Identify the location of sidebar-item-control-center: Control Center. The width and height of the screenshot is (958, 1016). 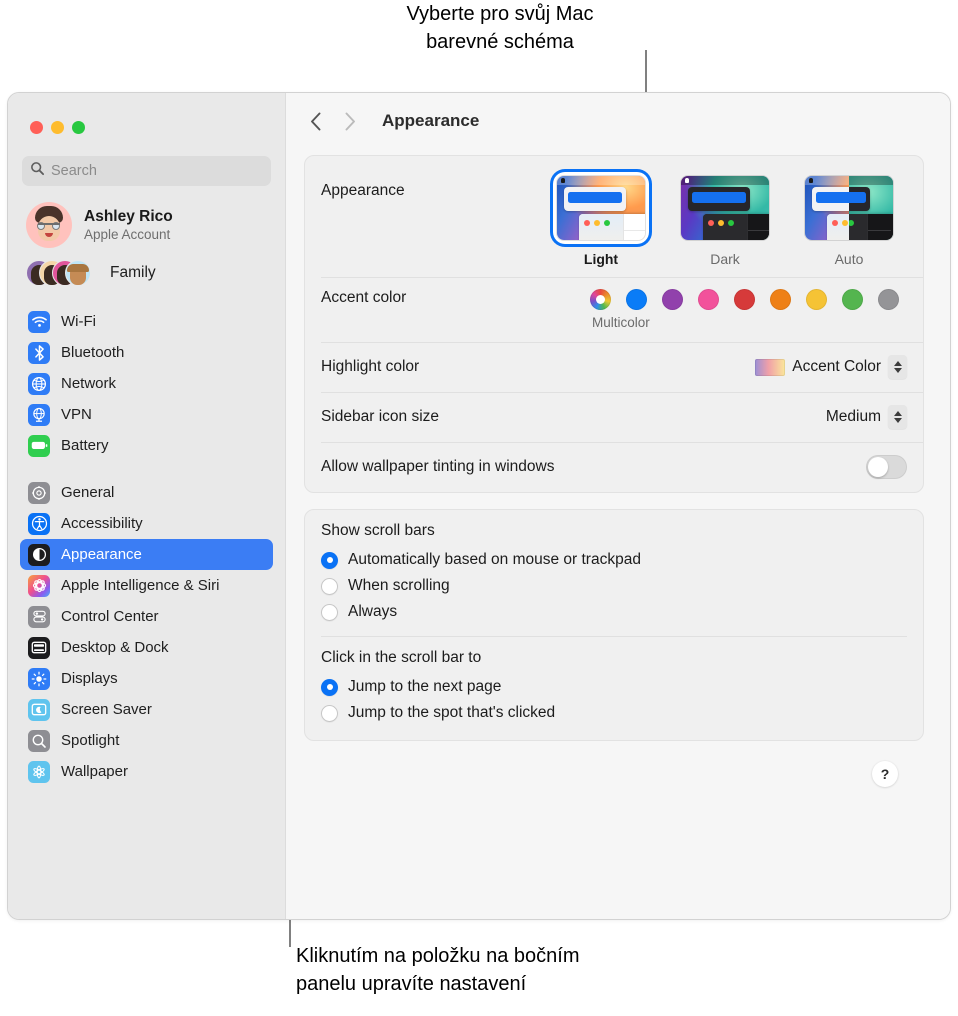
(146, 616).